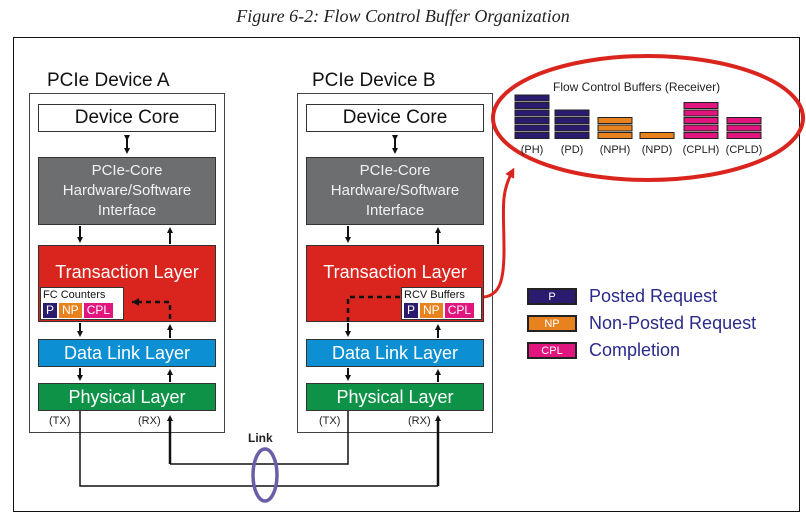  Describe the element at coordinates (499, 233) in the screenshot. I see `highlight-arrow` at that location.